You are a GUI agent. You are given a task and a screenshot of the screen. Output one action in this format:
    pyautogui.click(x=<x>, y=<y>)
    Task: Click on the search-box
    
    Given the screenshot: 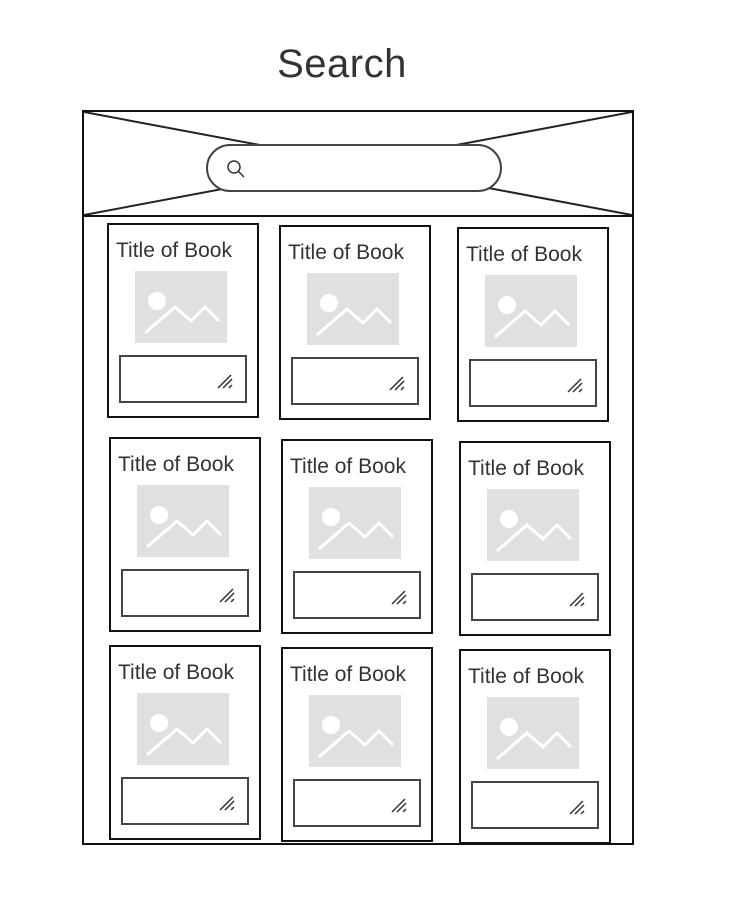 What is the action you would take?
    pyautogui.click(x=354, y=168)
    